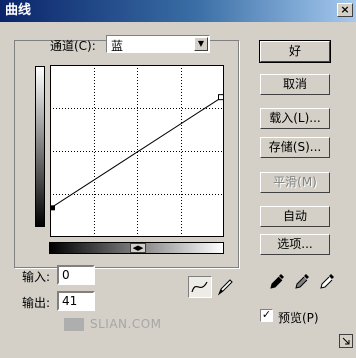 This screenshot has height=358, width=356. What do you see at coordinates (138, 248) in the screenshot?
I see `gradient-toggle-icon: ◀▶` at bounding box center [138, 248].